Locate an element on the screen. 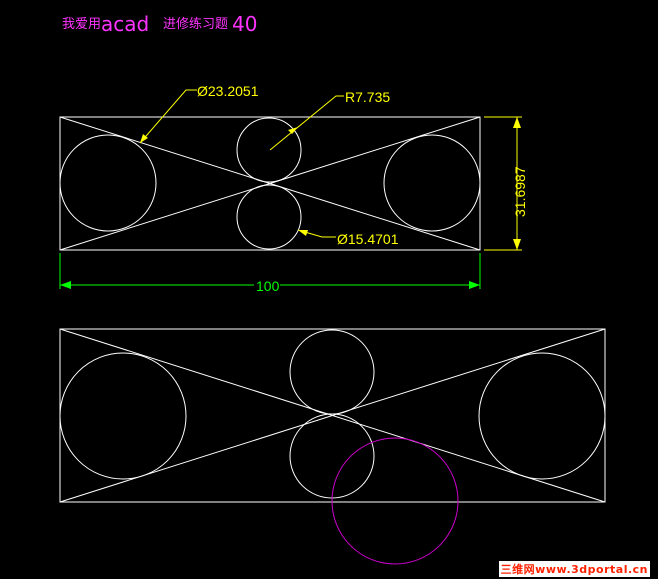 The width and height of the screenshot is (658, 579). dim-dia-large-text: Ø23.2051 is located at coordinates (228, 91).